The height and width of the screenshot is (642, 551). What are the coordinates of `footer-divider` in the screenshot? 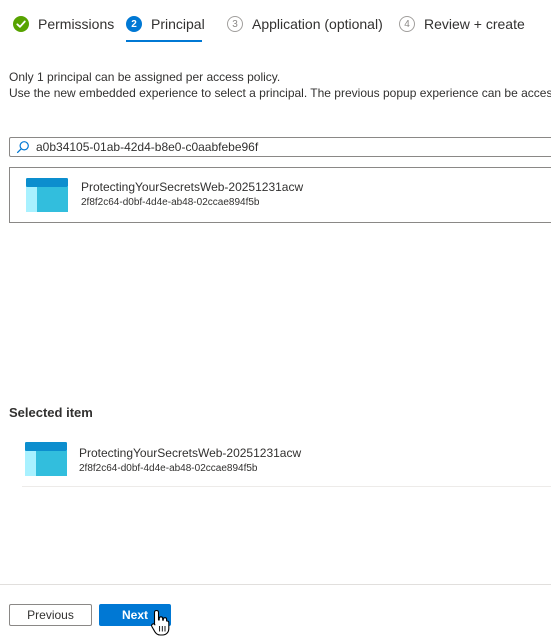 It's located at (275, 584).